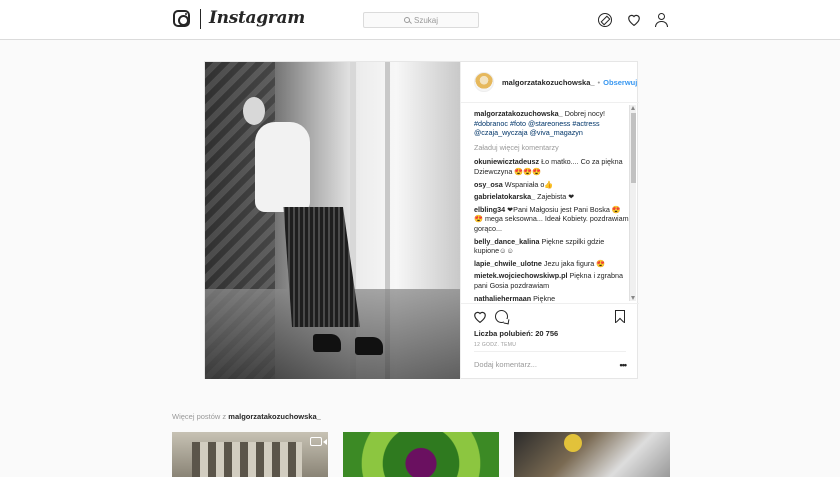  Describe the element at coordinates (574, 263) in the screenshot. I see `comment-text: Jezu jaka figura 😍` at that location.